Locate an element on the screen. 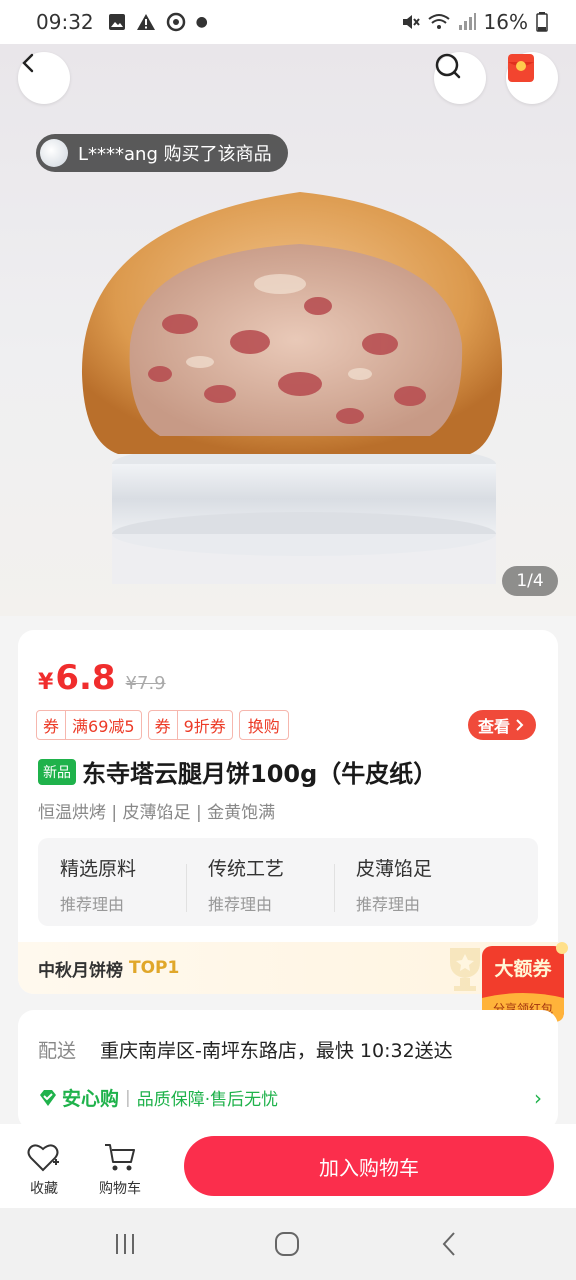 The width and height of the screenshot is (576, 1280). back-button is located at coordinates (44, 78).